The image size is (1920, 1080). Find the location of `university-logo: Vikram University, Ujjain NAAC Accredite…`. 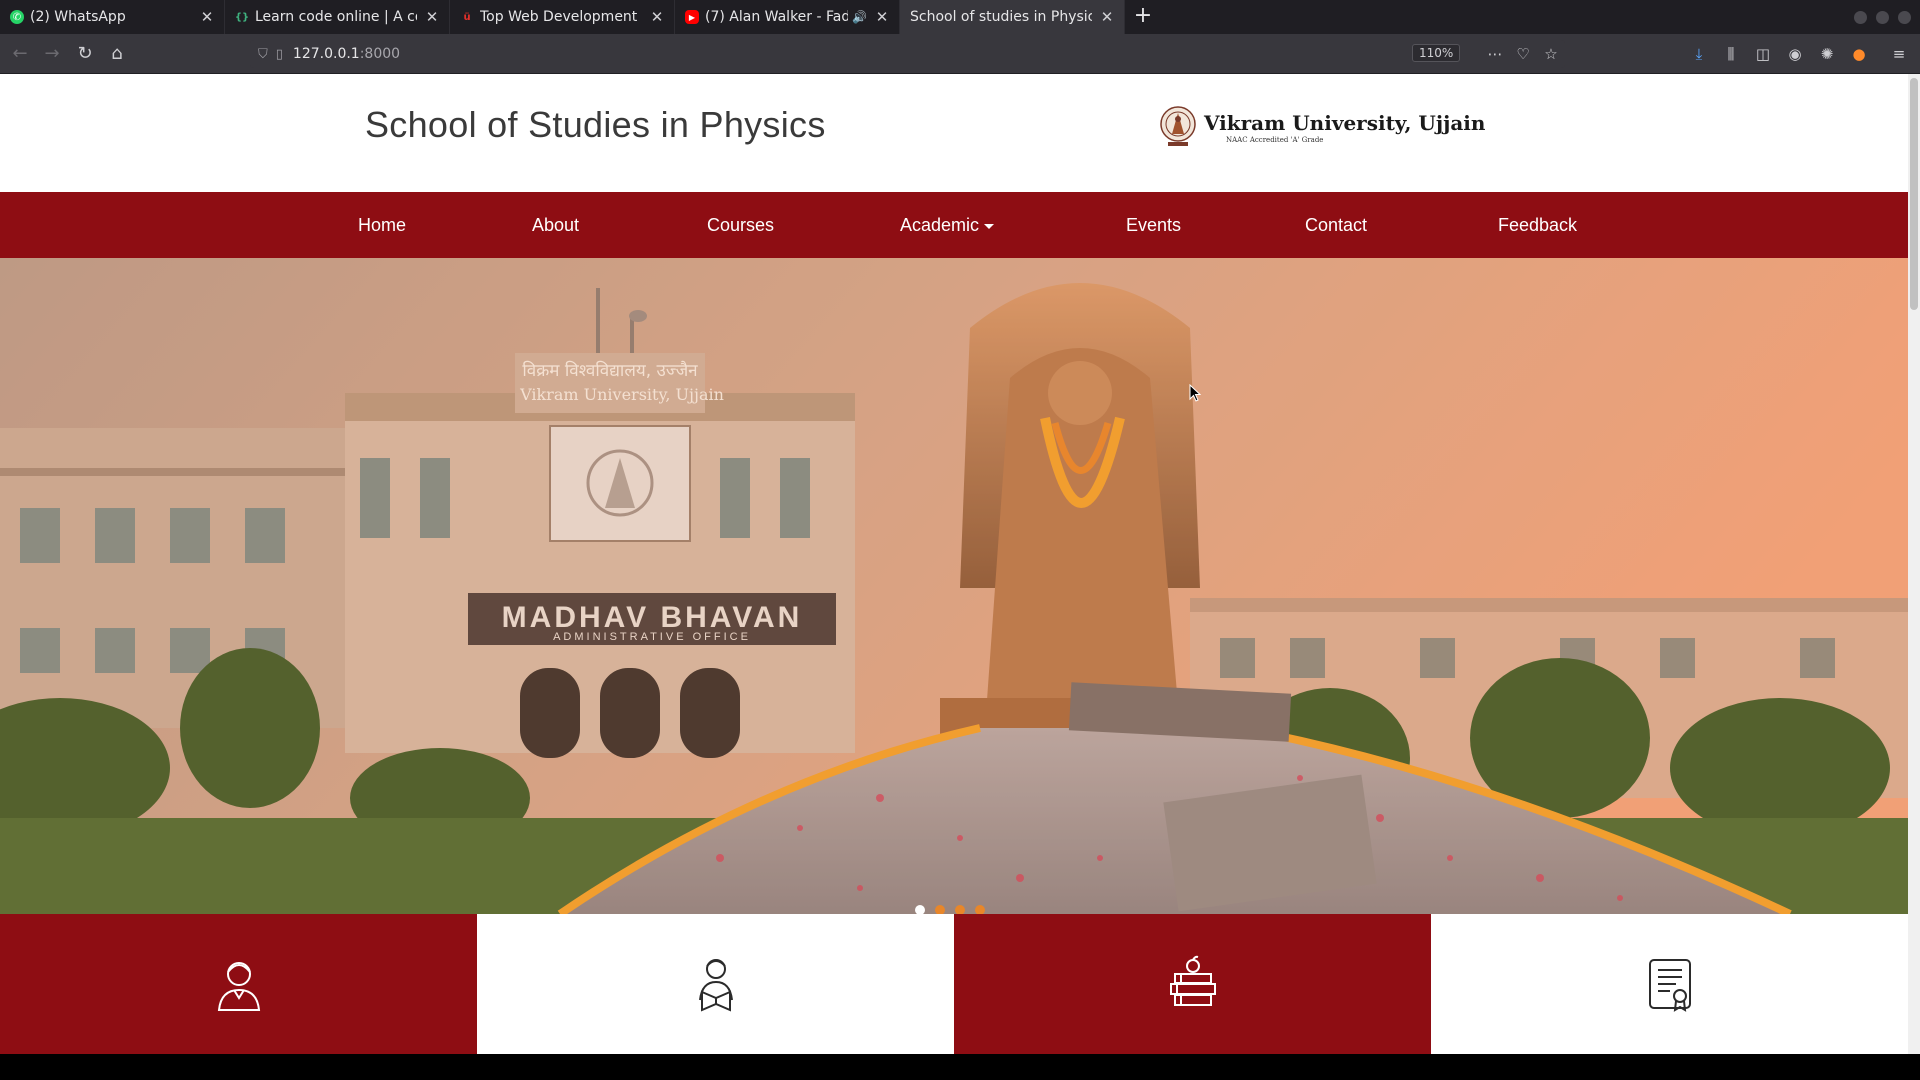

university-logo: Vikram University, Ujjain NAAC Accredite… is located at coordinates (1321, 127).